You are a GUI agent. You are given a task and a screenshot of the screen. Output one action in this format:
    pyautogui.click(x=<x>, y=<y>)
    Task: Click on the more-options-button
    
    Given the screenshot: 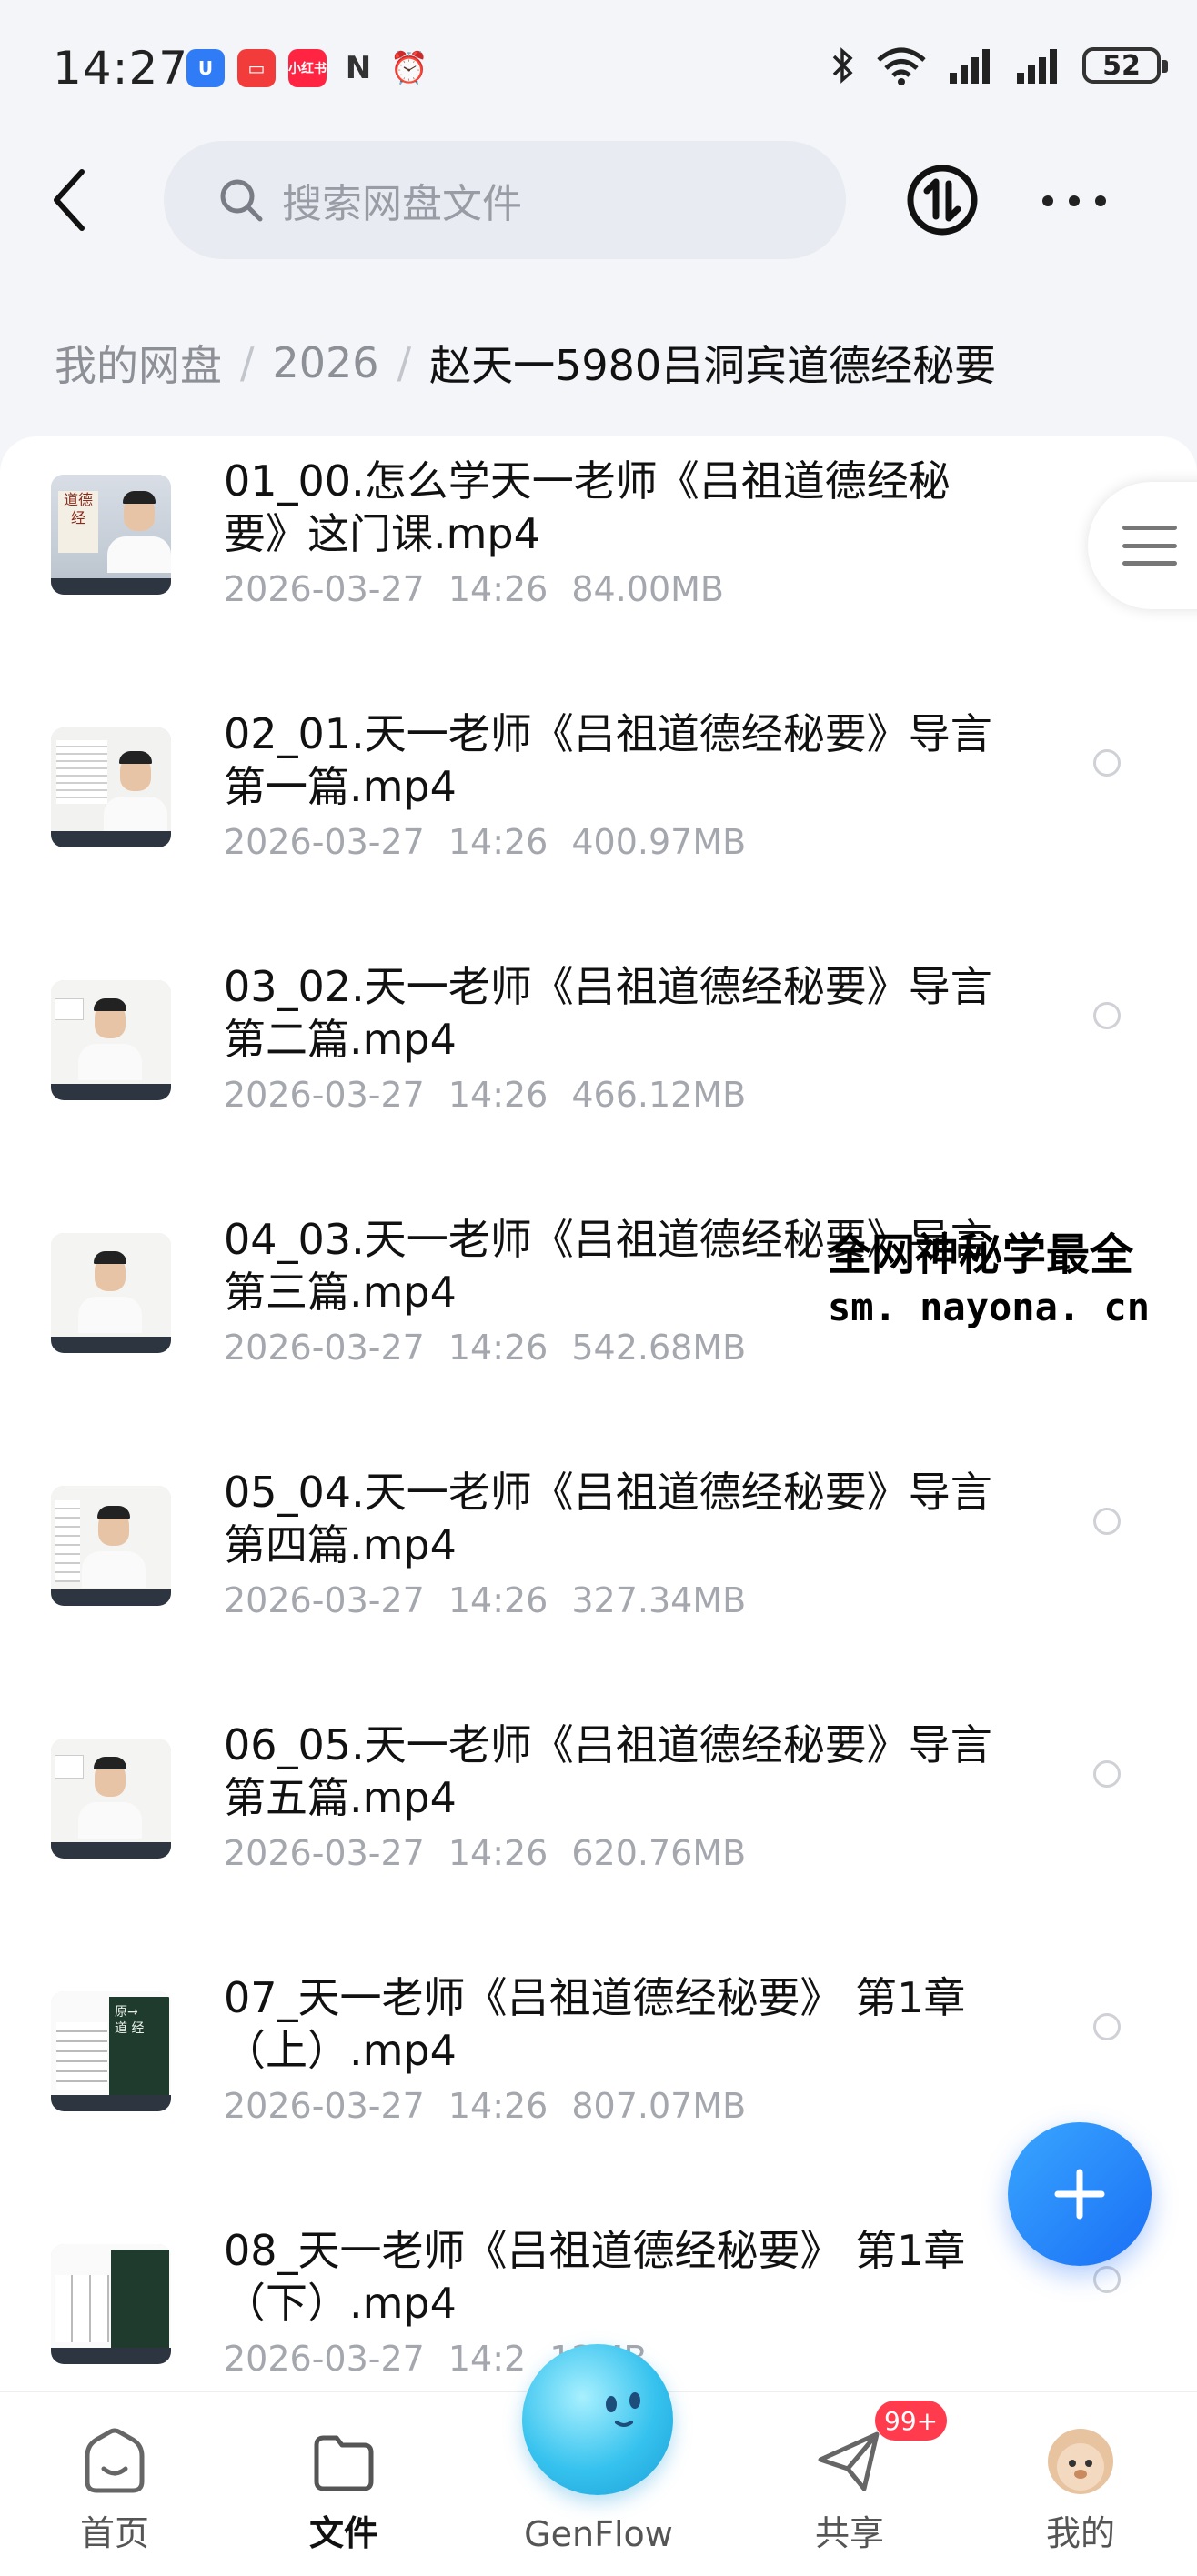 What is the action you would take?
    pyautogui.click(x=1074, y=201)
    